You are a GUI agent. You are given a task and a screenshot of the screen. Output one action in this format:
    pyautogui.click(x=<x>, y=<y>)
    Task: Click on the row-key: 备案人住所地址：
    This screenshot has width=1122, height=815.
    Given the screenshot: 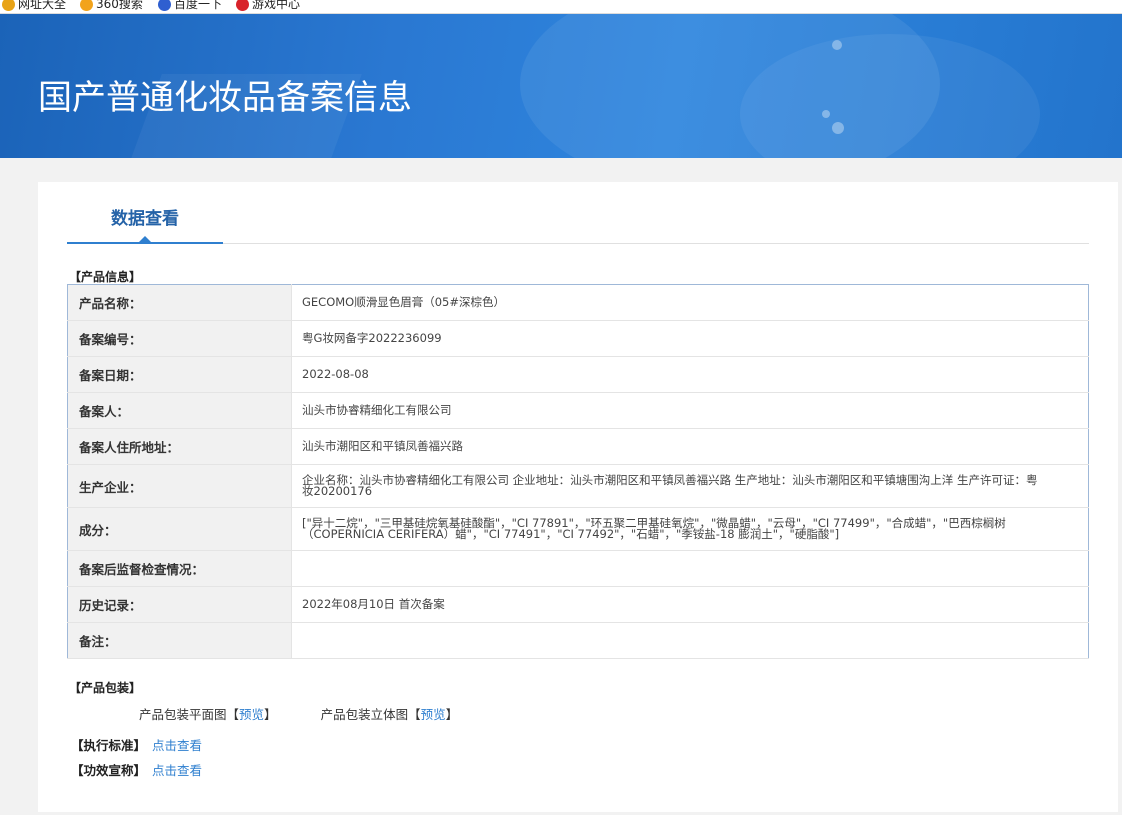 What is the action you would take?
    pyautogui.click(x=179, y=446)
    